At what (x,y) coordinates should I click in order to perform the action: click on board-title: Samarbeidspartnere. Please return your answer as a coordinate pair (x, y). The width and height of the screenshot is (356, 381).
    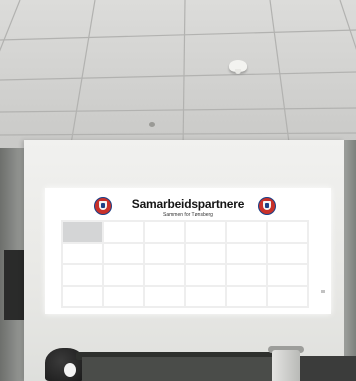
    Looking at the image, I should click on (188, 204).